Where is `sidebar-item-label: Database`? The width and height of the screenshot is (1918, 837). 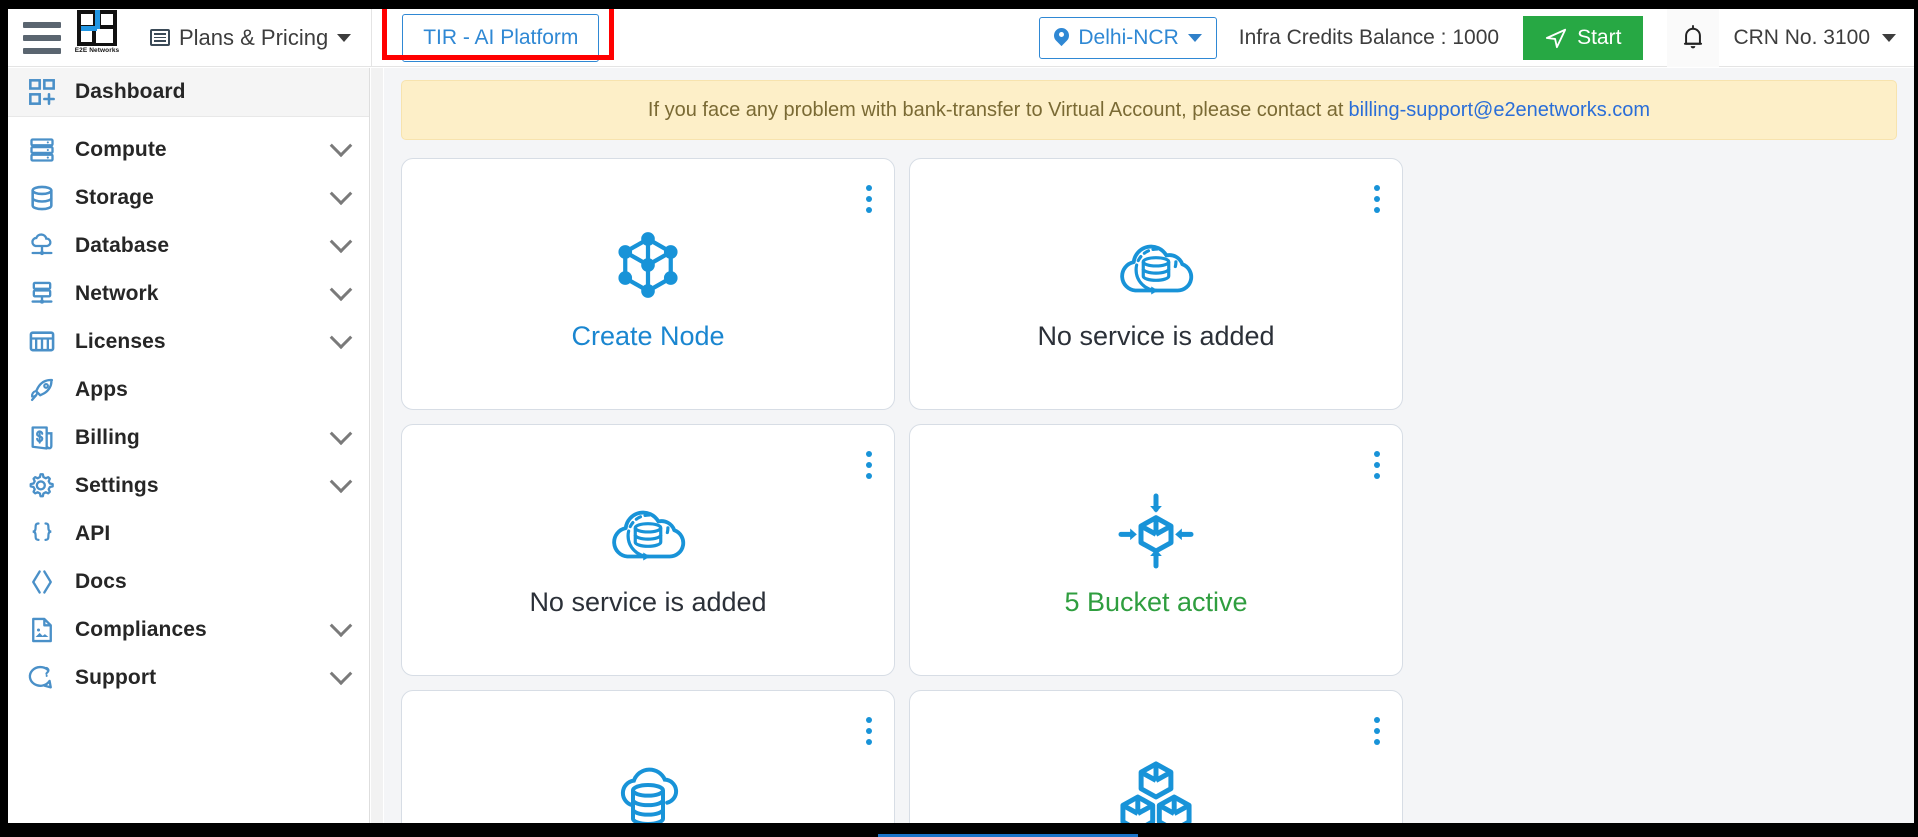
sidebar-item-label: Database is located at coordinates (122, 245).